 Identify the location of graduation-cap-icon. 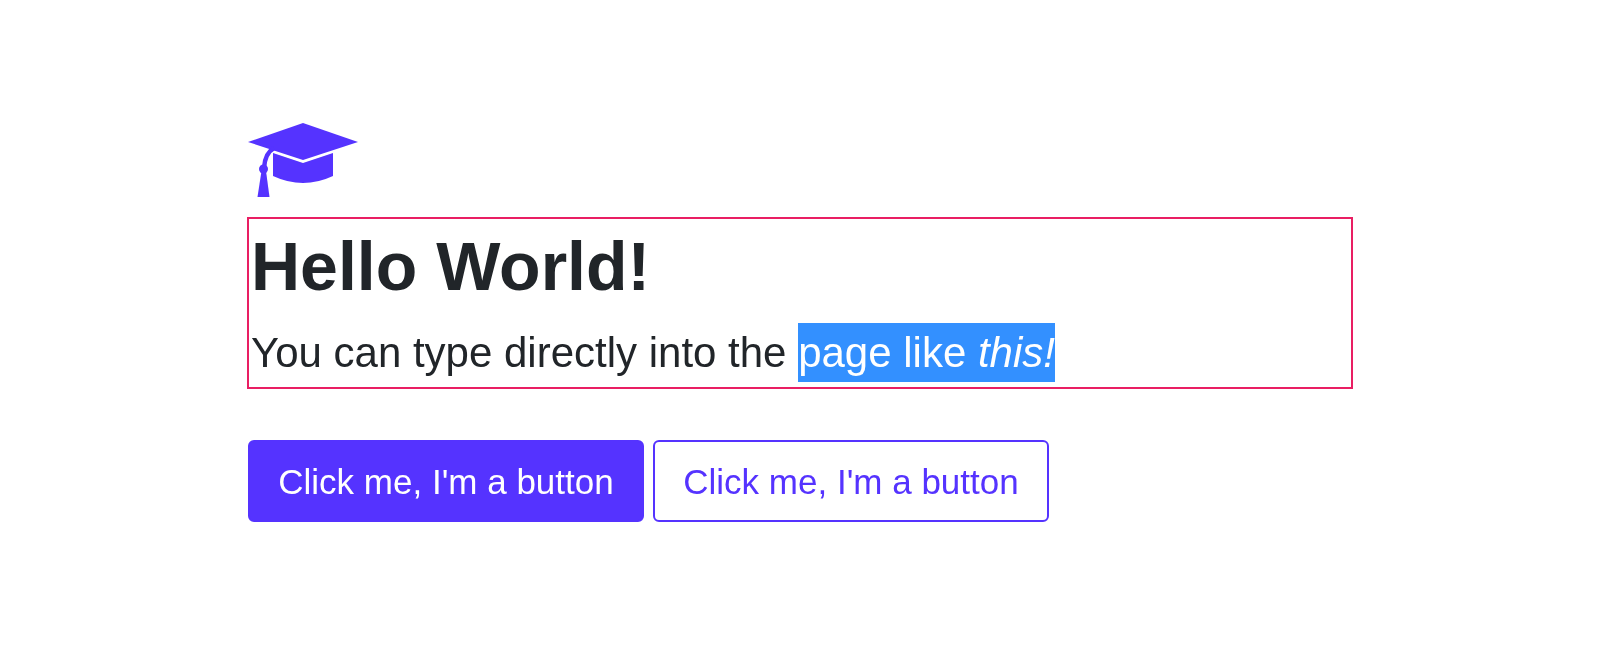
(303, 160).